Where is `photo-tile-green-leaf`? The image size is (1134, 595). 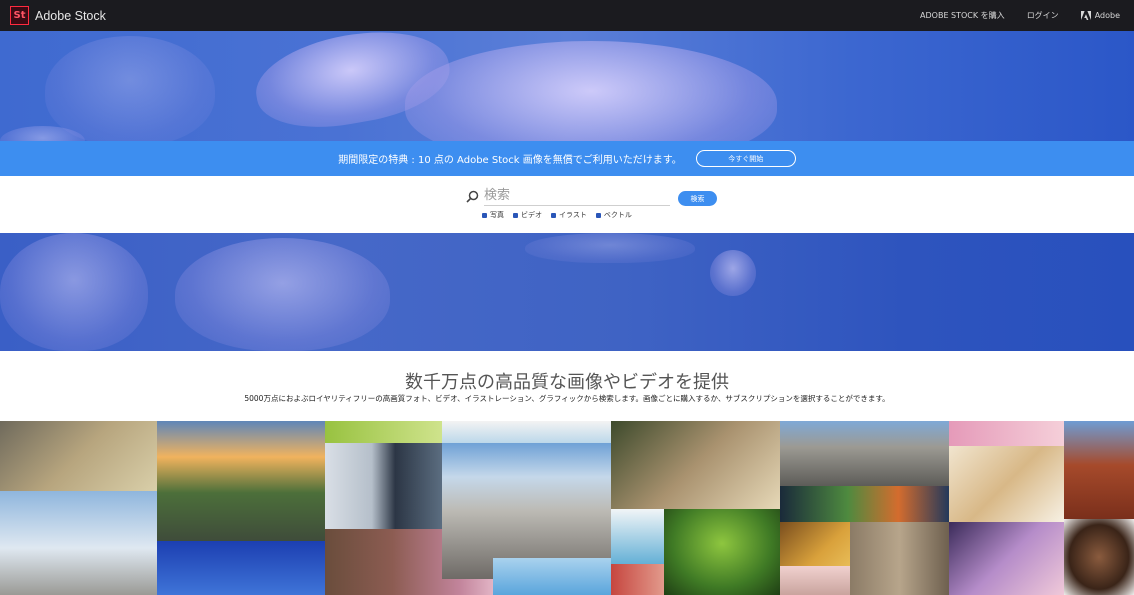
photo-tile-green-leaf is located at coordinates (383, 432).